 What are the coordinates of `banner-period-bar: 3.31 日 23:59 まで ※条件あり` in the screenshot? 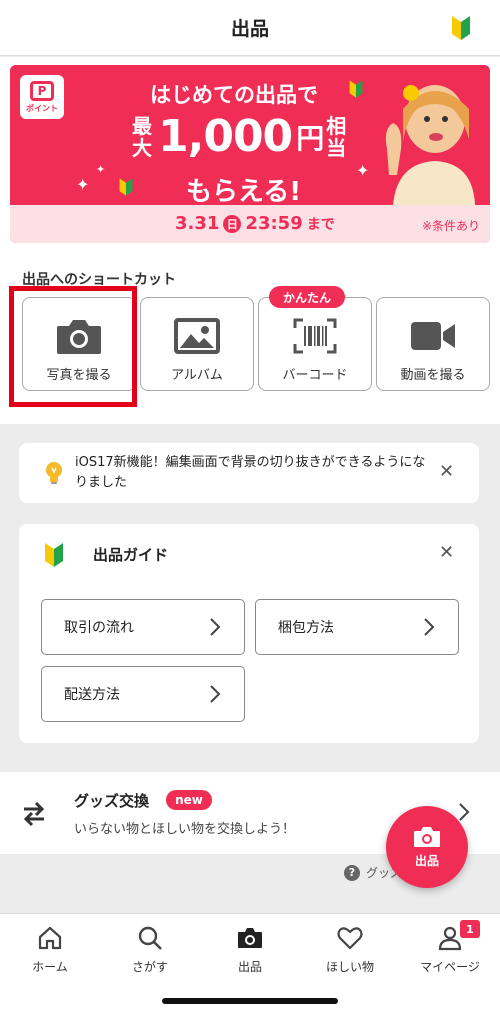 It's located at (250, 224).